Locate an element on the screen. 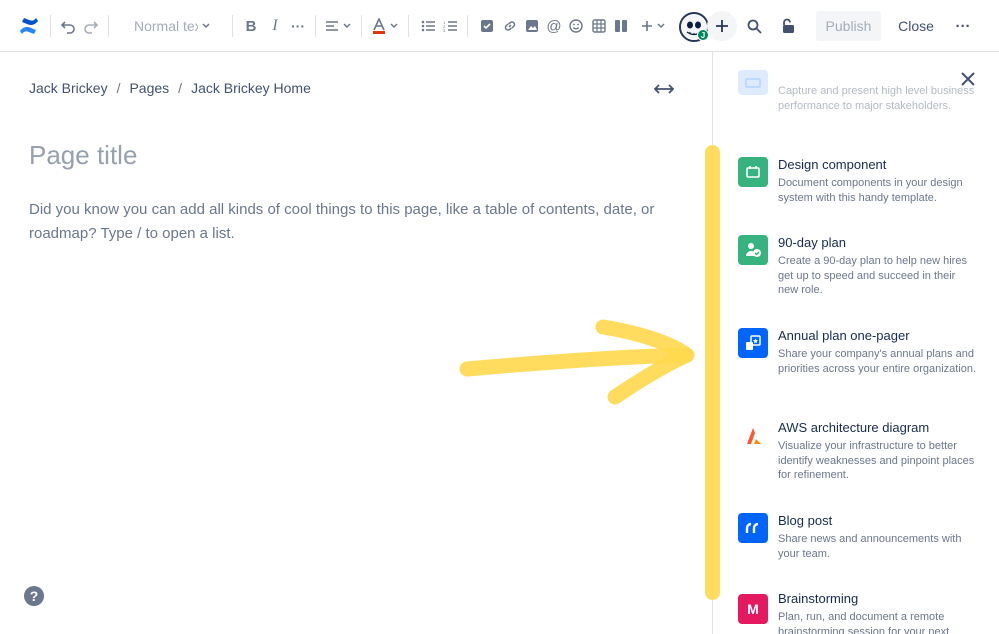 This screenshot has height=634, width=999. mention-icon: @ is located at coordinates (554, 26).